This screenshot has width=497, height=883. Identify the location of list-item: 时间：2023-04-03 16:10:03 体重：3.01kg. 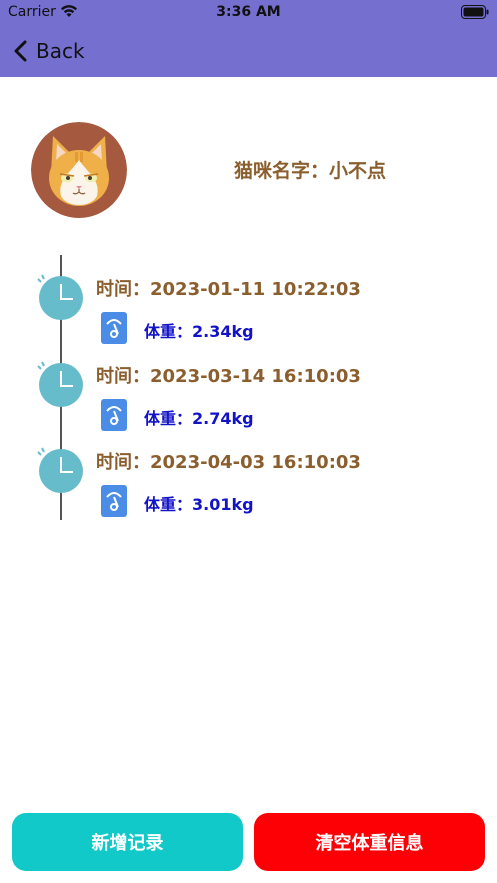
(248, 472).